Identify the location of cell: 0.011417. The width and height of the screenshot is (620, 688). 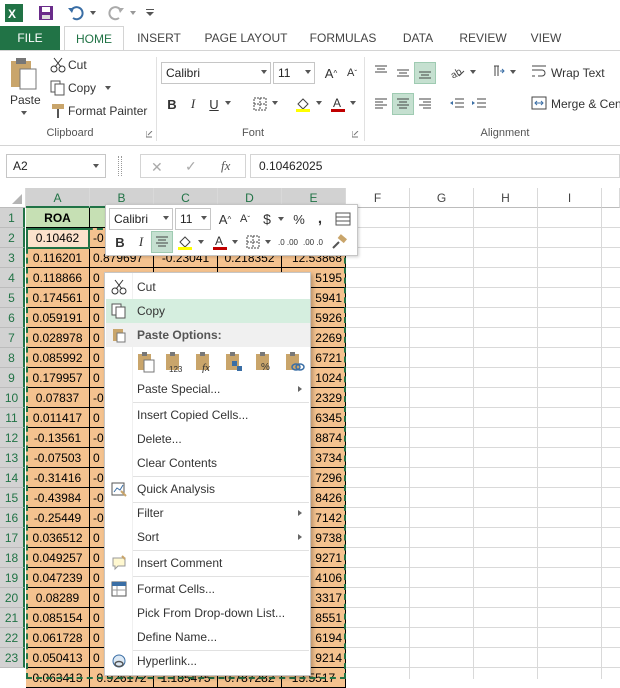
(58, 418).